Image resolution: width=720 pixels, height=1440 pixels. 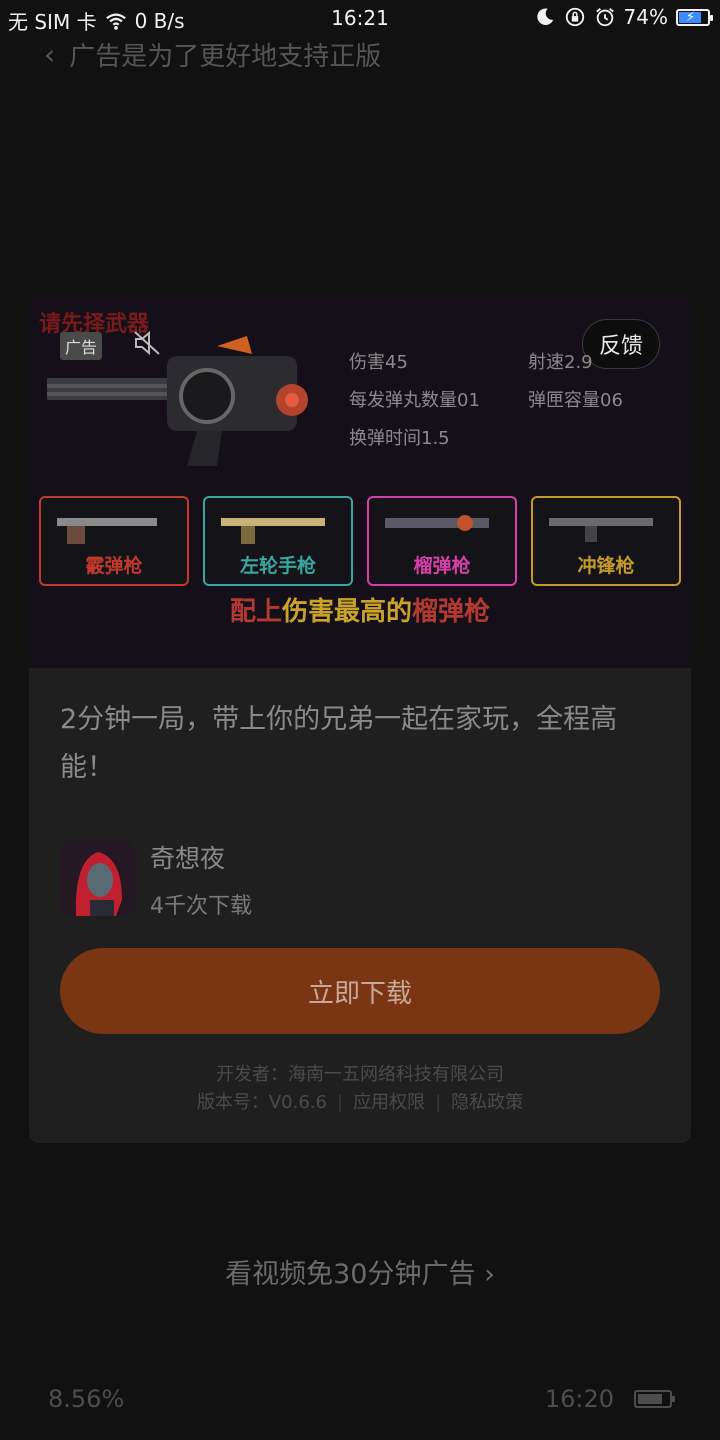 I want to click on chevron-right-icon: ›, so click(x=489, y=1274).